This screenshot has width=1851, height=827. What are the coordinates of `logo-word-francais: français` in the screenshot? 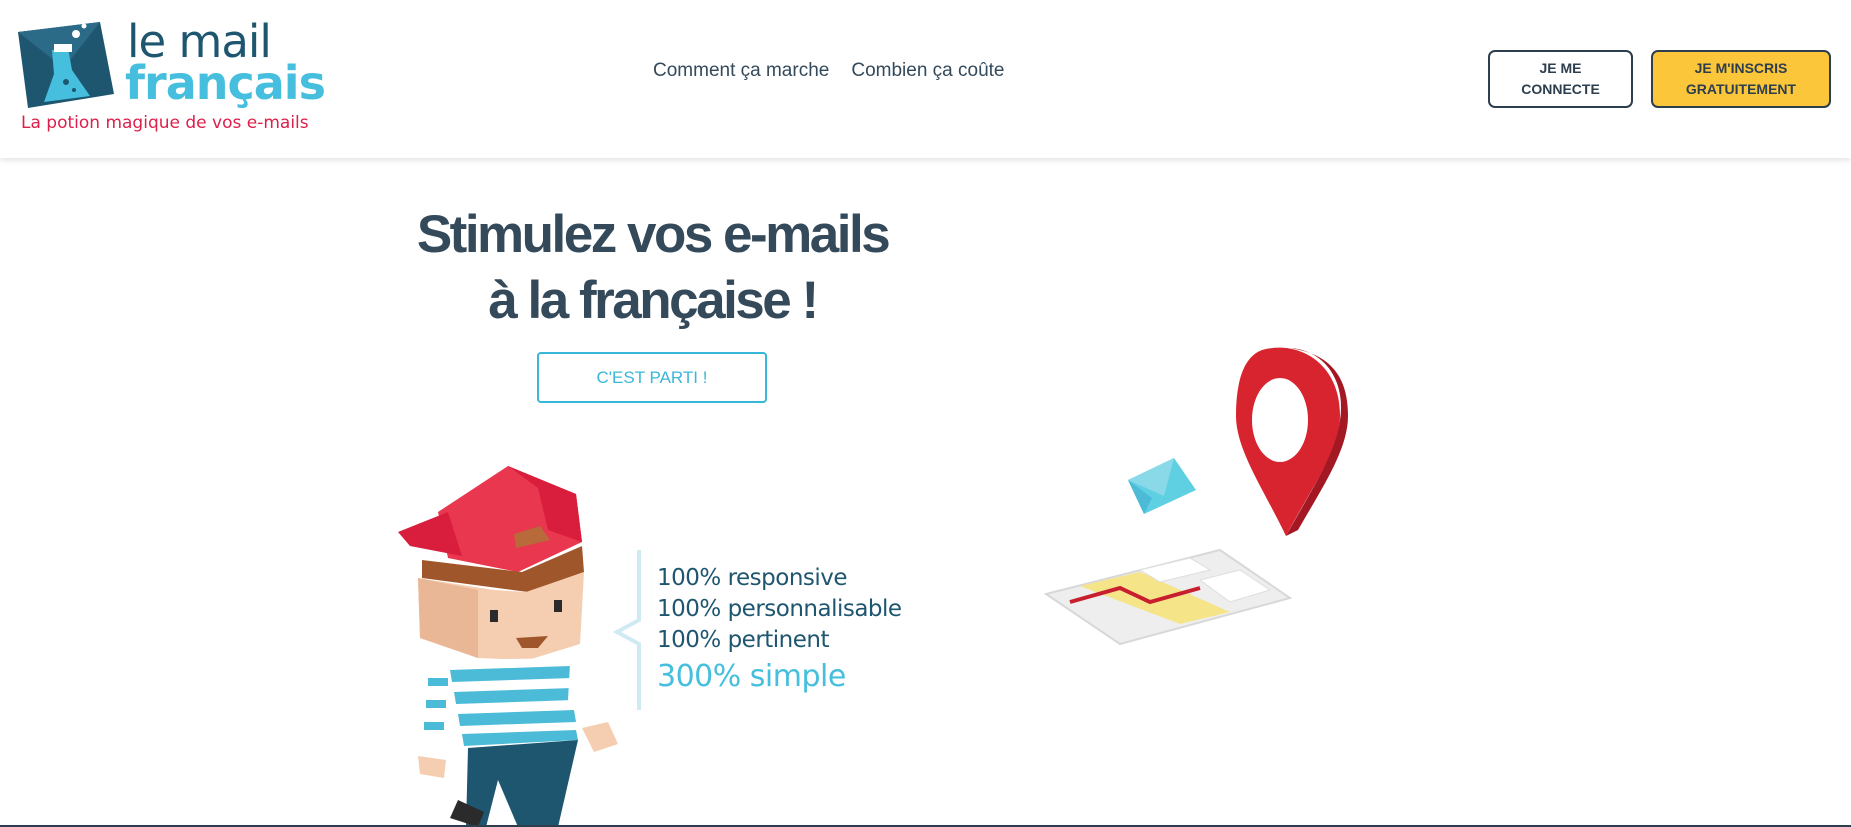 It's located at (225, 83).